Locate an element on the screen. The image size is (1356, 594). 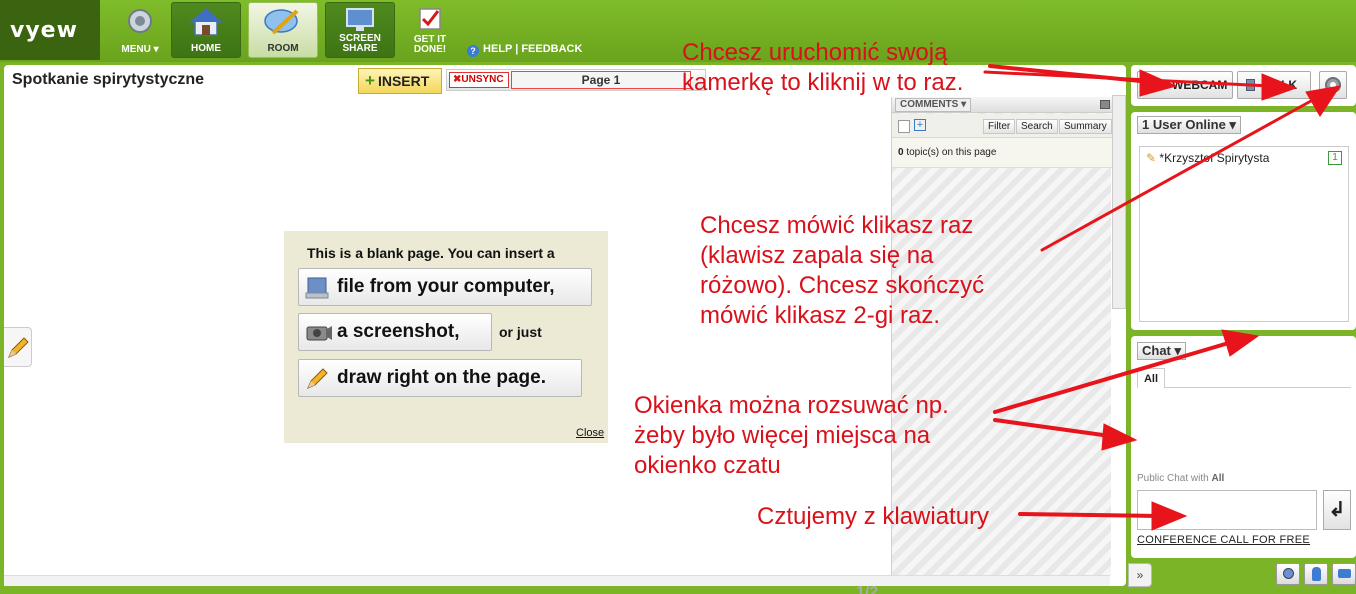
monitor-icon is located at coordinates (360, 19).